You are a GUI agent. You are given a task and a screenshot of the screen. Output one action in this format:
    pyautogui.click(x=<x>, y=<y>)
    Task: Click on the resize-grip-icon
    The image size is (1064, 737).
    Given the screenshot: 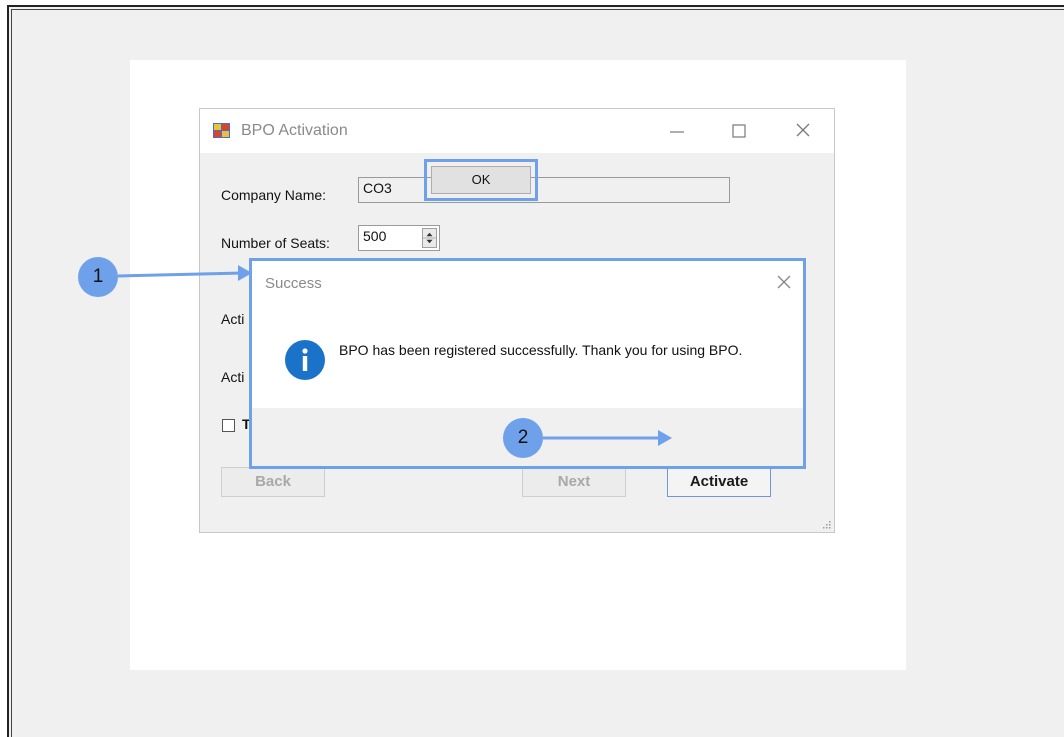 What is the action you would take?
    pyautogui.click(x=826, y=524)
    